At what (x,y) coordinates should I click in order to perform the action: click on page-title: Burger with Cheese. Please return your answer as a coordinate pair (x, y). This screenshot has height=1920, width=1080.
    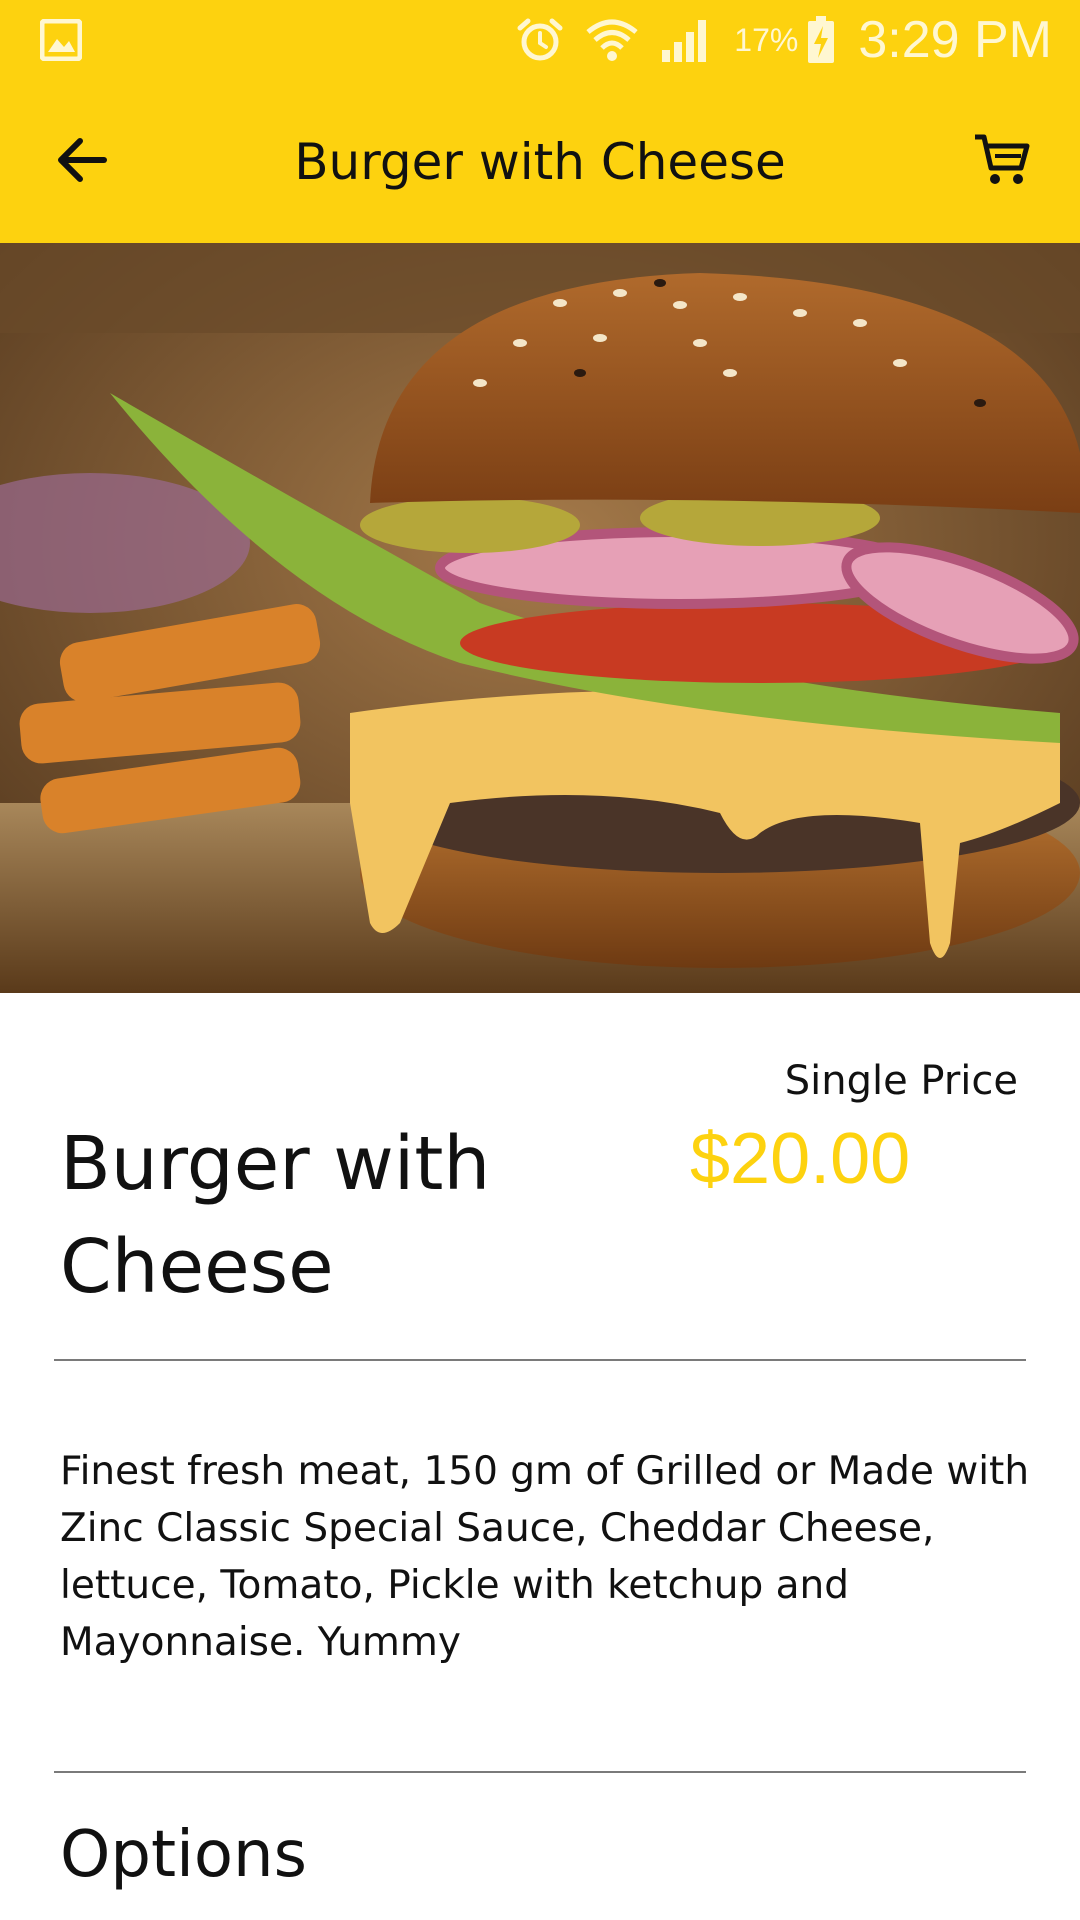
    Looking at the image, I should click on (540, 161).